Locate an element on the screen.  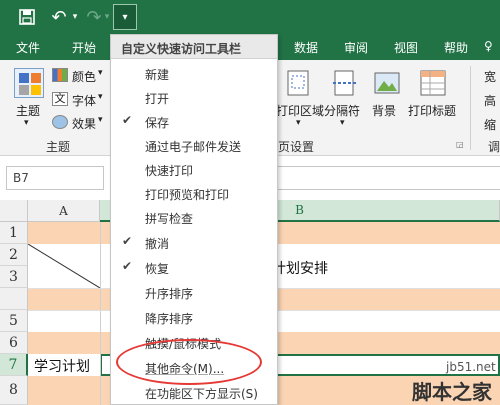
scale-label: 缩 is located at coordinates (490, 124).